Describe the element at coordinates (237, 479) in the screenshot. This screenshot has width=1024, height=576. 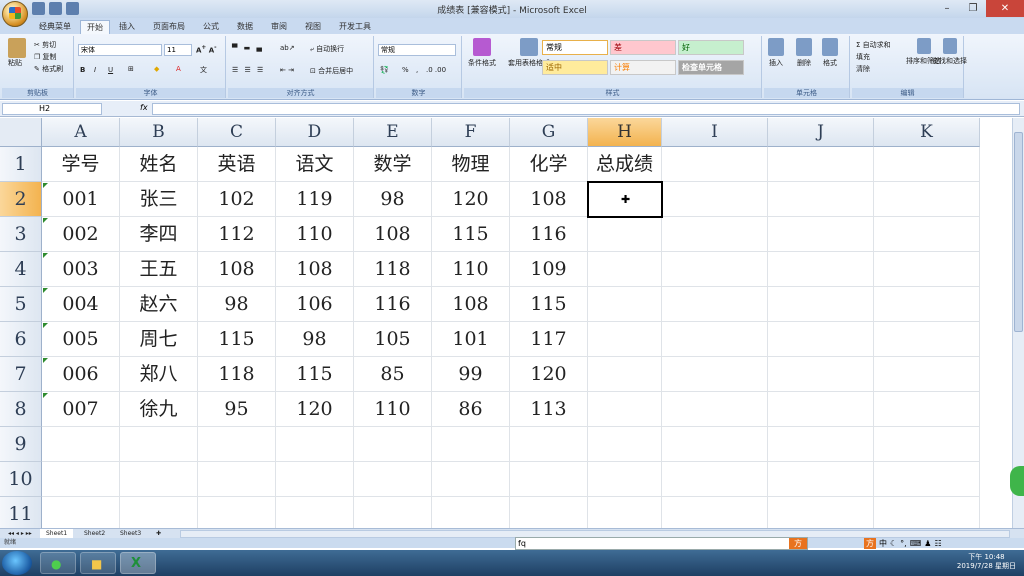
I see `cell-c10` at that location.